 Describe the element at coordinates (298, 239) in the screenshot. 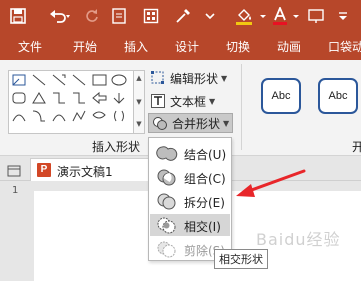

I see `watermark: Baidu经验` at that location.